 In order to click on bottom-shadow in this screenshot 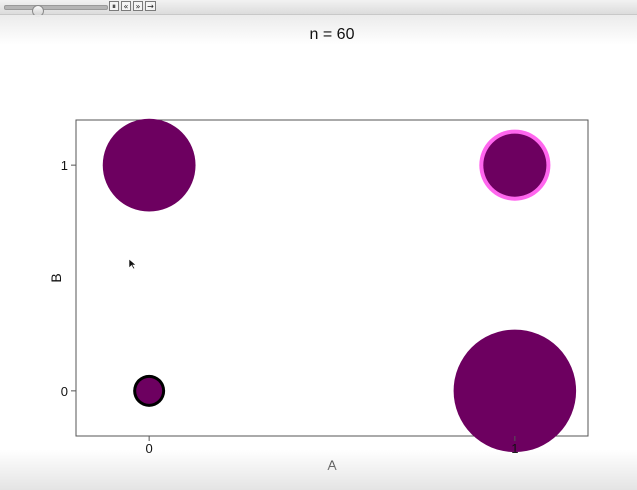, I will do `click(318, 470)`.